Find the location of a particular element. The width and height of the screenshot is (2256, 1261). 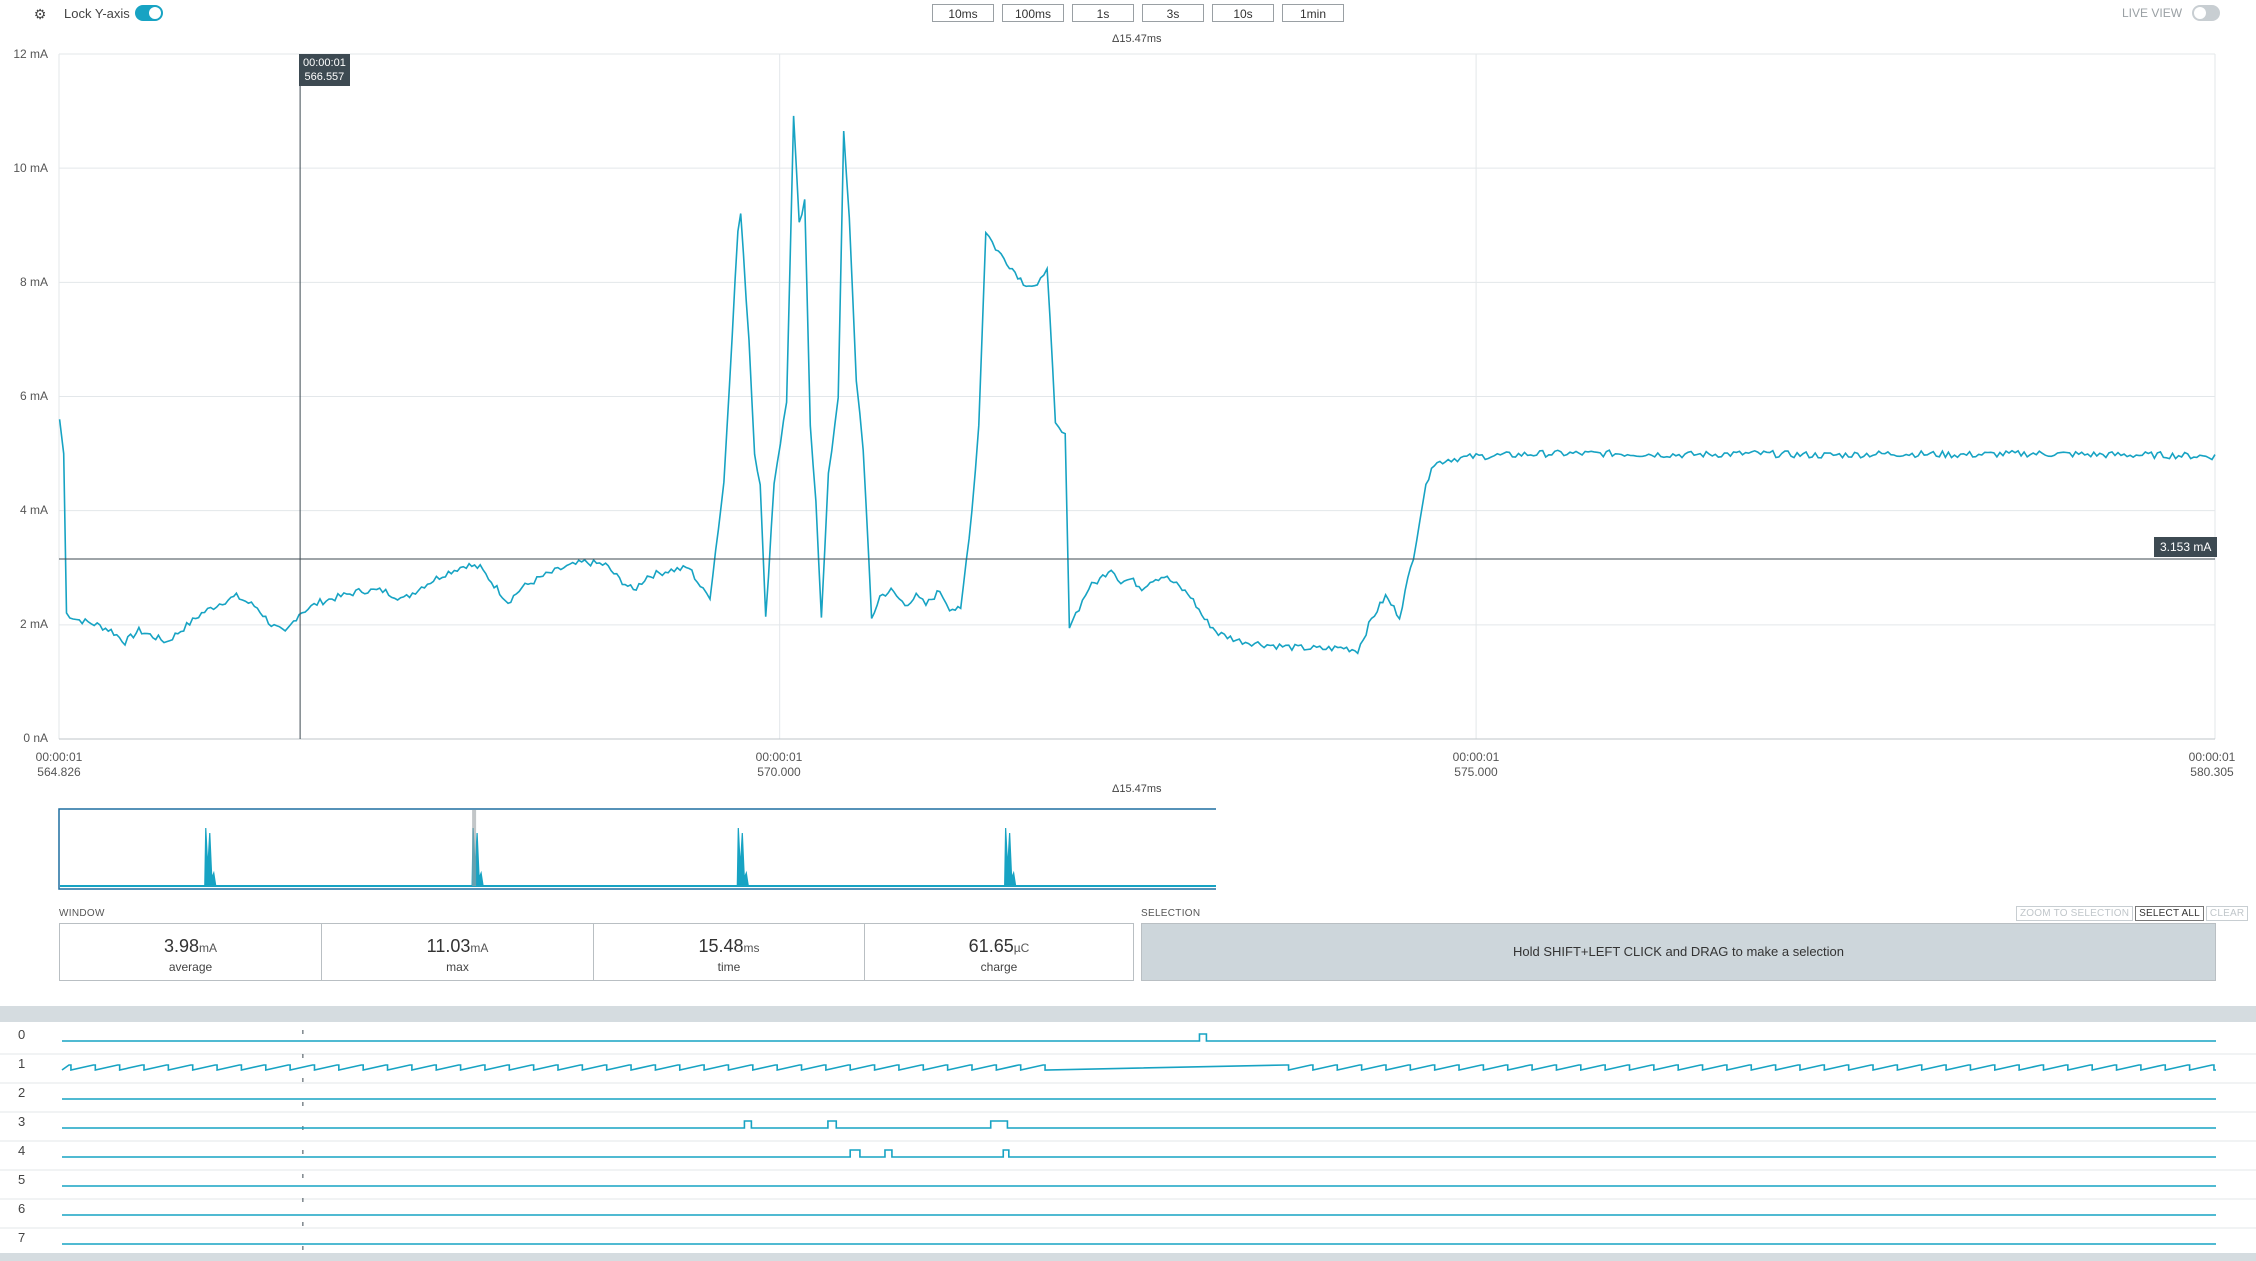

overview-minimap is located at coordinates (637, 849).